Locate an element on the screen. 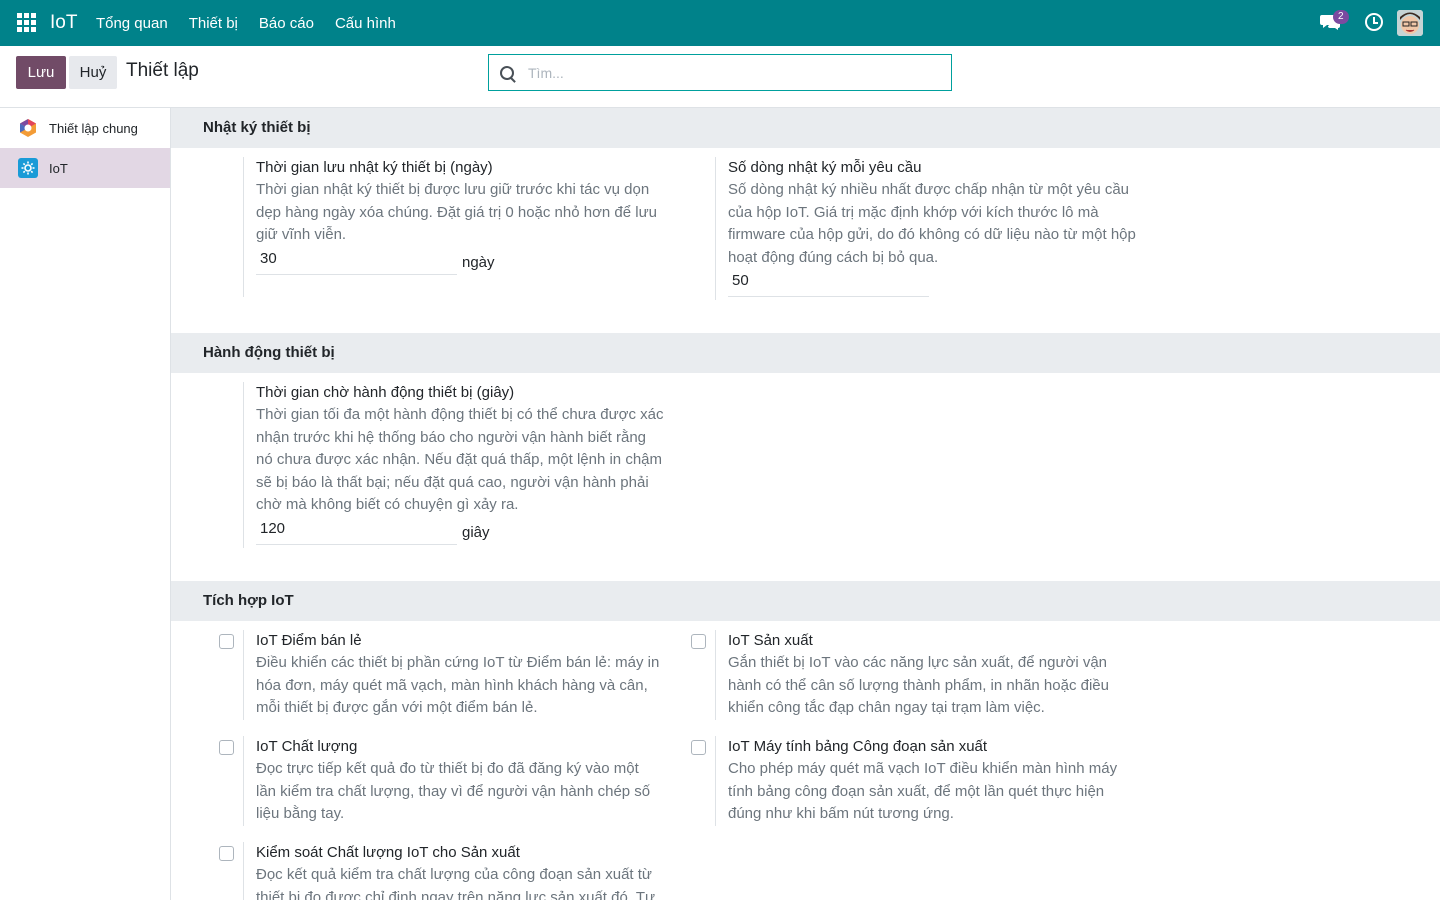 This screenshot has height=900, width=1440. save-button: Lưu is located at coordinates (41, 72).